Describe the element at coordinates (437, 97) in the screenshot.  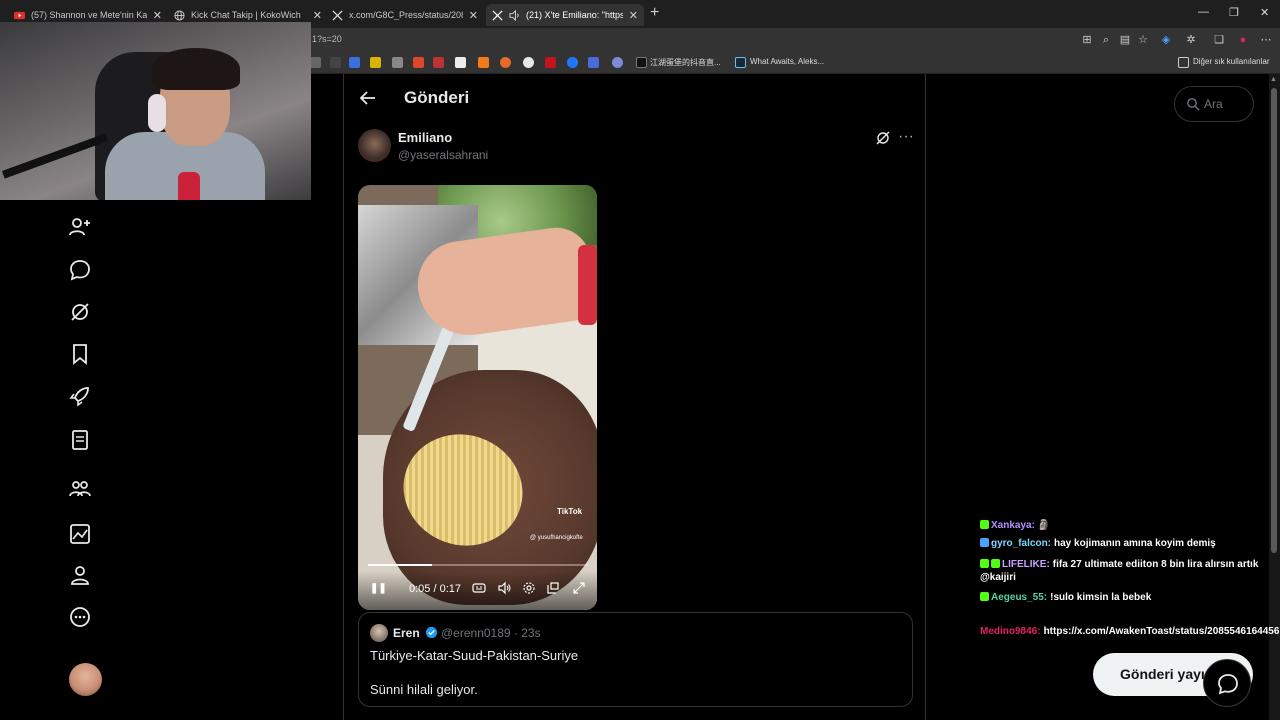
I see `page-title: Gönderi` at that location.